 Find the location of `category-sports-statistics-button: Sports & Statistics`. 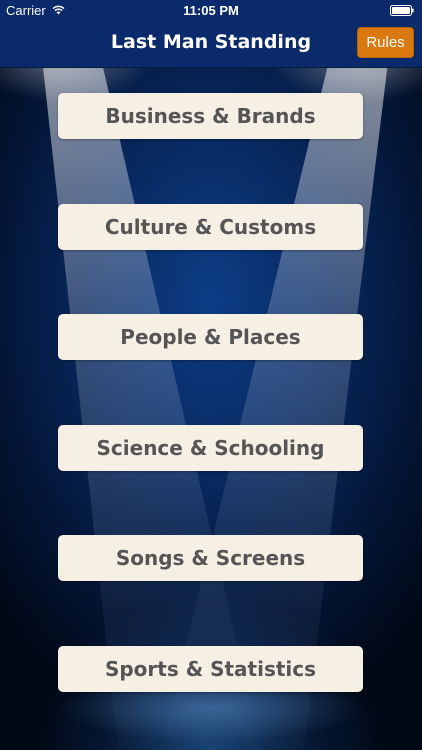

category-sports-statistics-button: Sports & Statistics is located at coordinates (210, 669).